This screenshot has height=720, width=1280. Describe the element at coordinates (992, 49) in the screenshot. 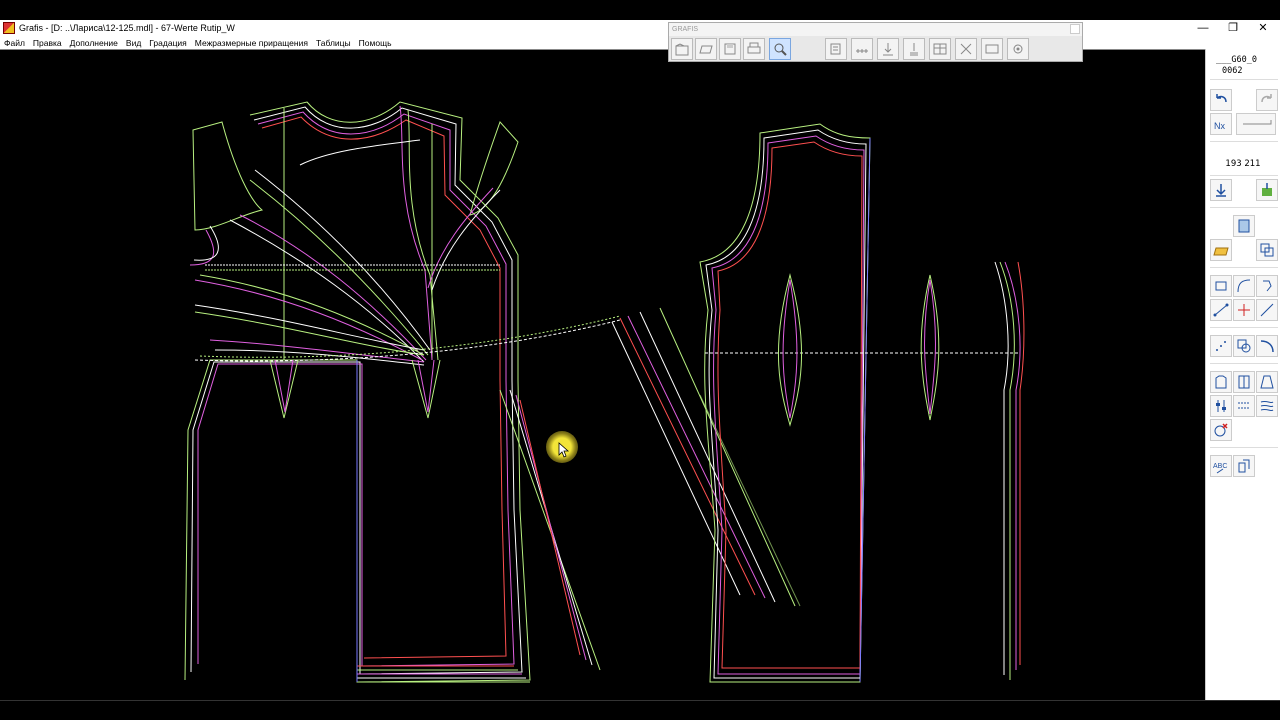

I see `size-icon` at that location.